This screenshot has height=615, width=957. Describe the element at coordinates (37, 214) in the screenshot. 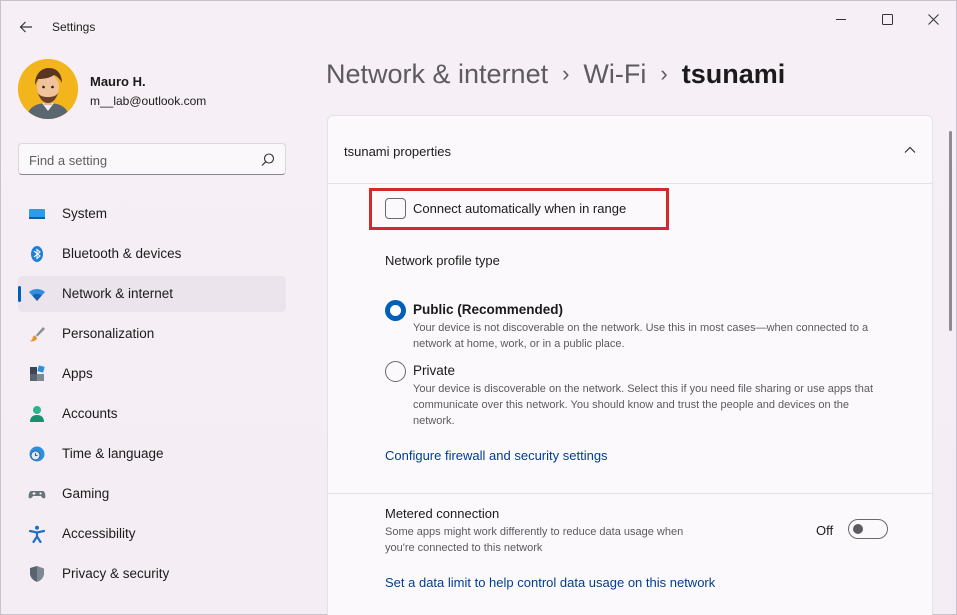

I see `monitor-icon` at that location.